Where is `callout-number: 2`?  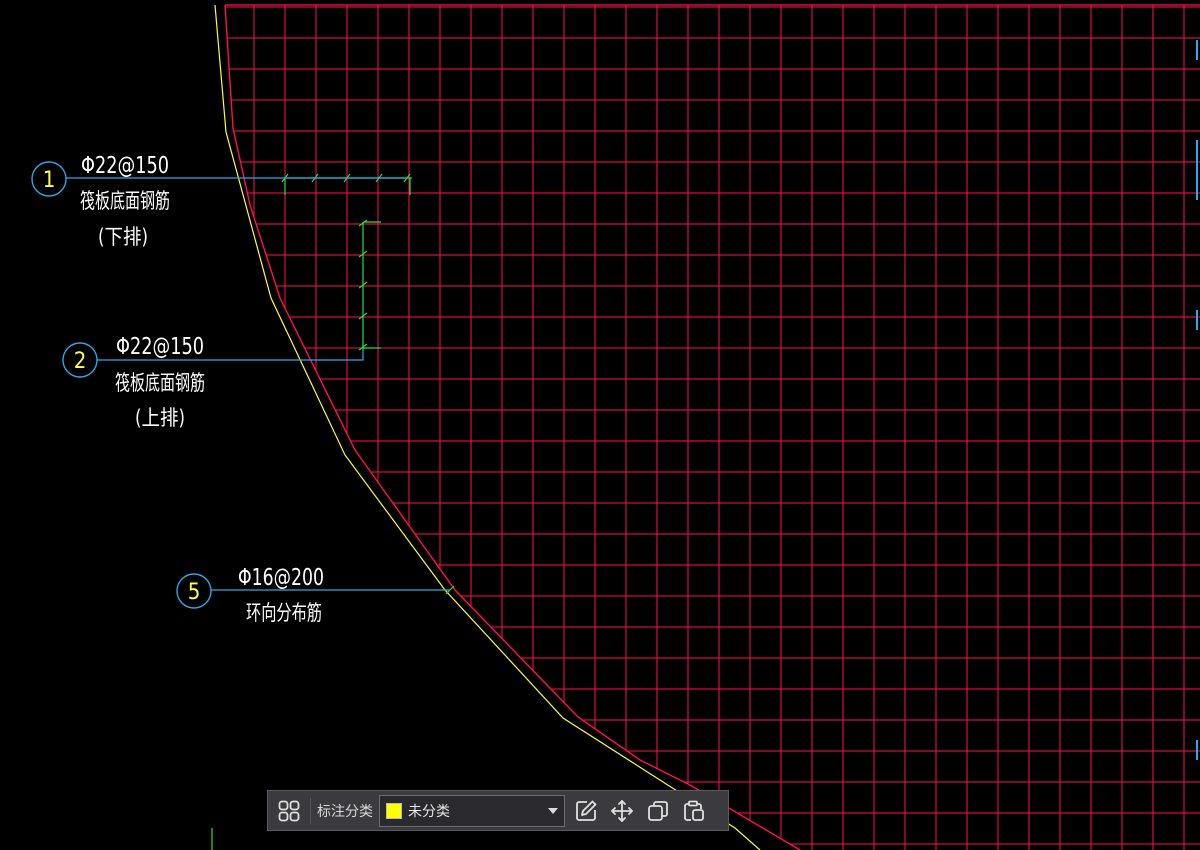 callout-number: 2 is located at coordinates (80, 361).